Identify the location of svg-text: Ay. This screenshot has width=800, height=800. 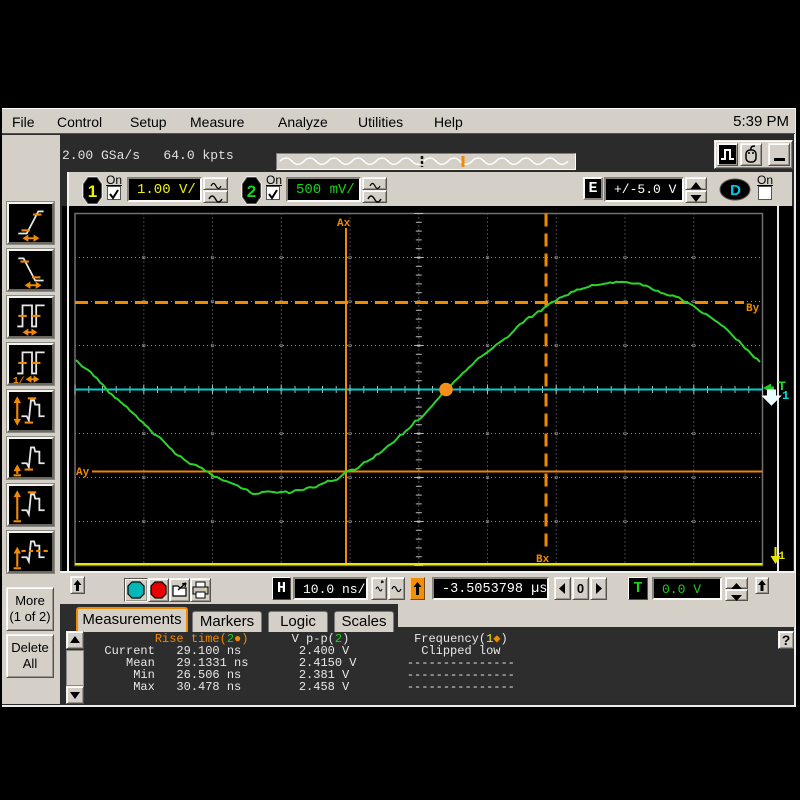
(83, 473).